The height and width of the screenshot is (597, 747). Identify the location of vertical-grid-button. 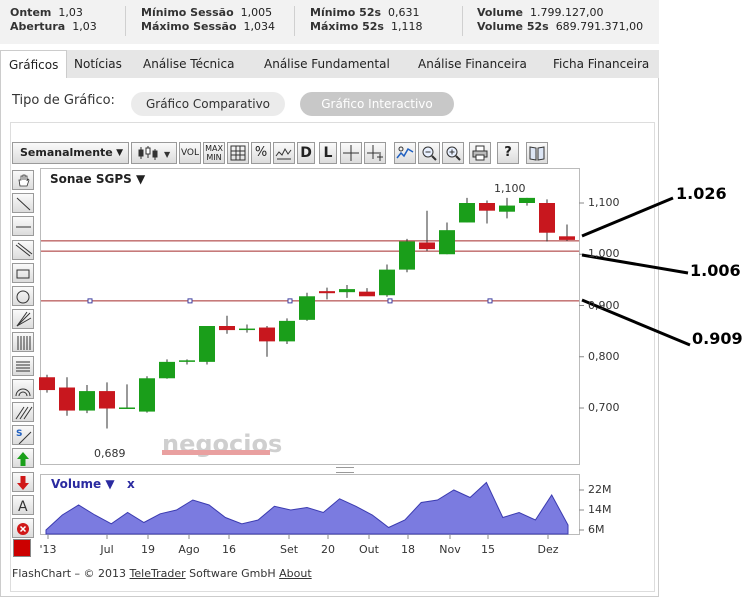
(23, 342).